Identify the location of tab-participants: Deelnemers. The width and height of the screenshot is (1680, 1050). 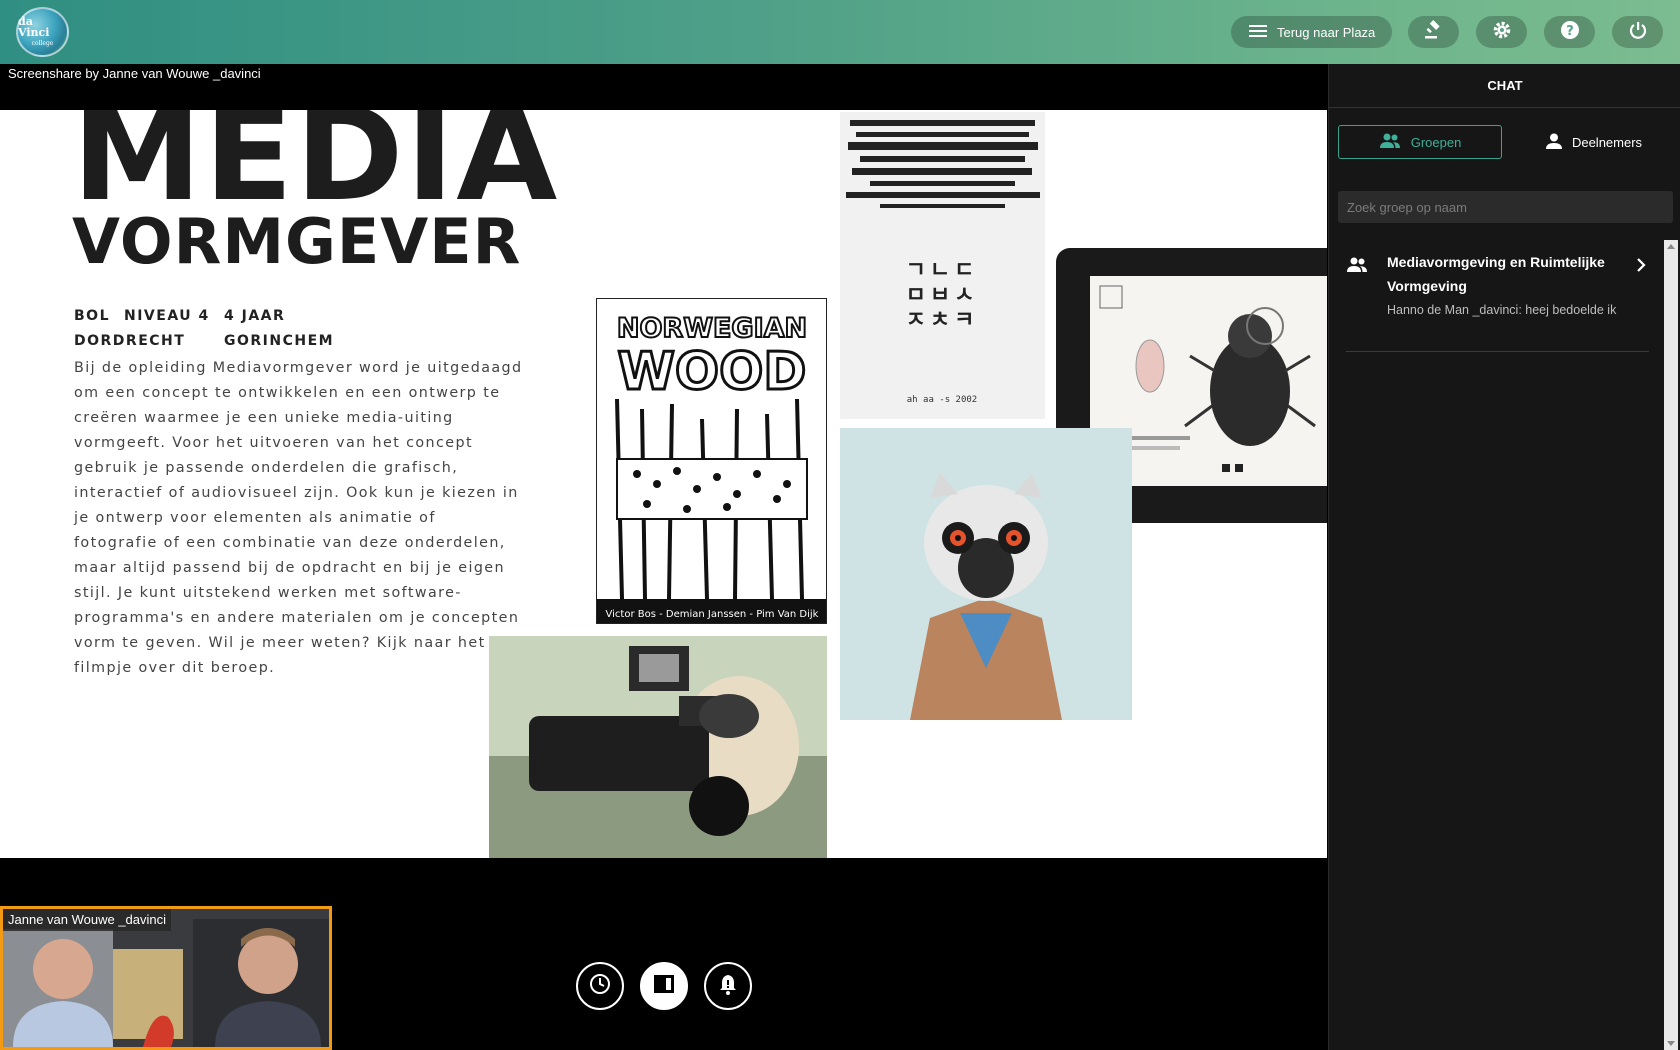
(1594, 142).